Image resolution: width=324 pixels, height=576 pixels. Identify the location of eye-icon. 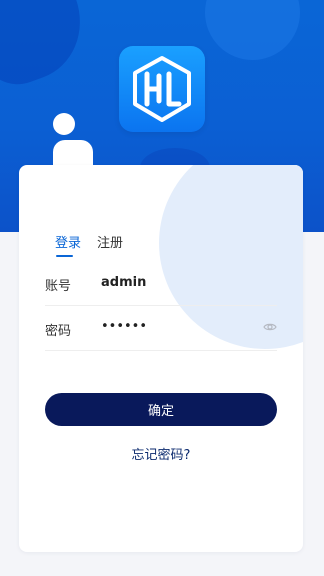
(270, 327).